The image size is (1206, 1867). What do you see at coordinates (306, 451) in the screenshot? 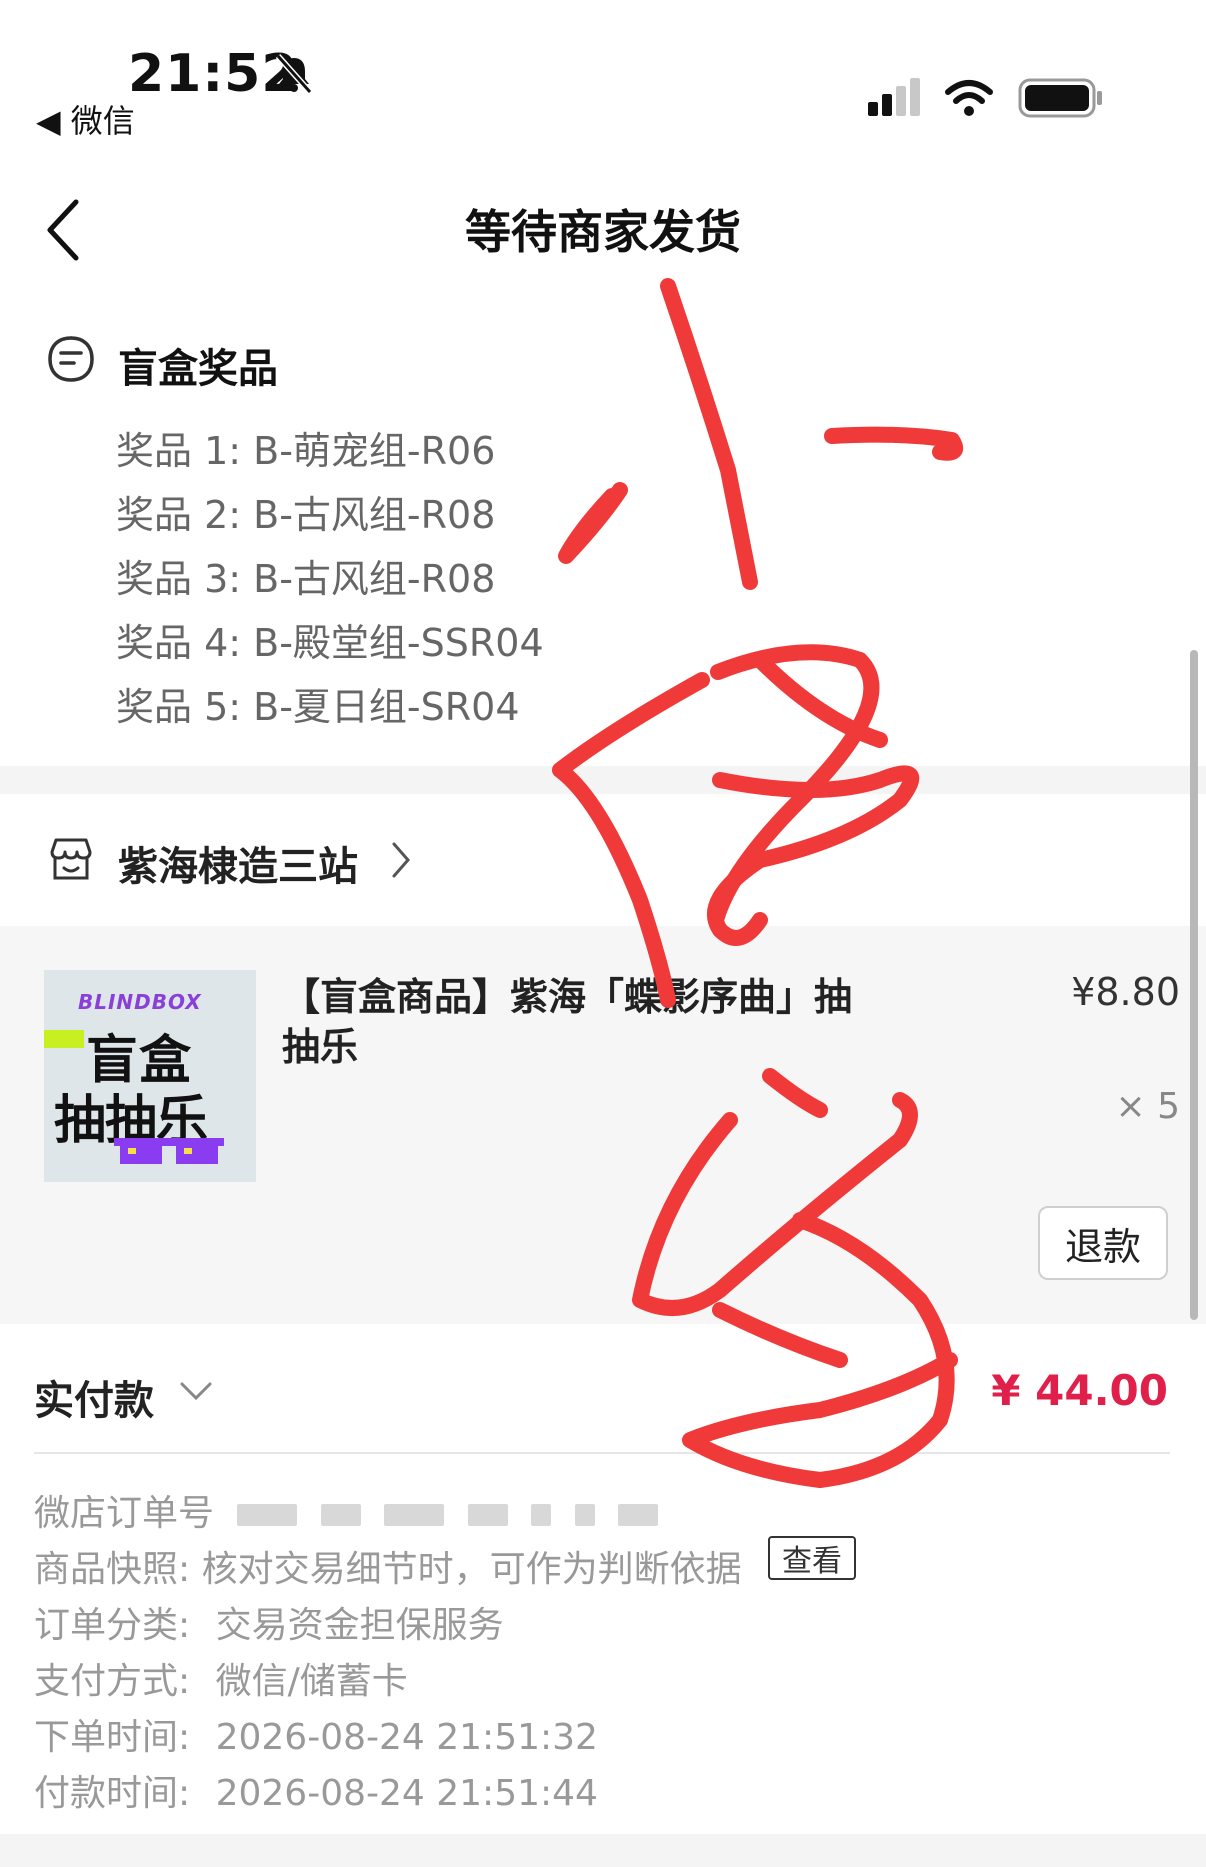
I see `prize-item: 奖品 1: B-萌宠组-R06` at bounding box center [306, 451].